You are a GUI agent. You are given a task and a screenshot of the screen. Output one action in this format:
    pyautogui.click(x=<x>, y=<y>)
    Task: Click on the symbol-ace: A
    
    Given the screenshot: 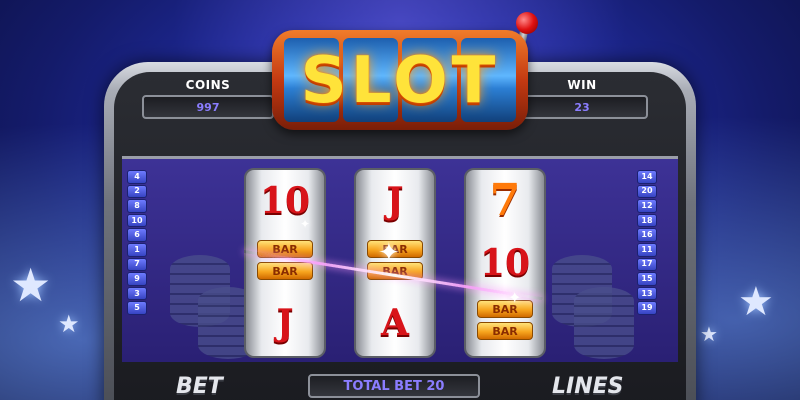 What is the action you would take?
    pyautogui.click(x=395, y=323)
    